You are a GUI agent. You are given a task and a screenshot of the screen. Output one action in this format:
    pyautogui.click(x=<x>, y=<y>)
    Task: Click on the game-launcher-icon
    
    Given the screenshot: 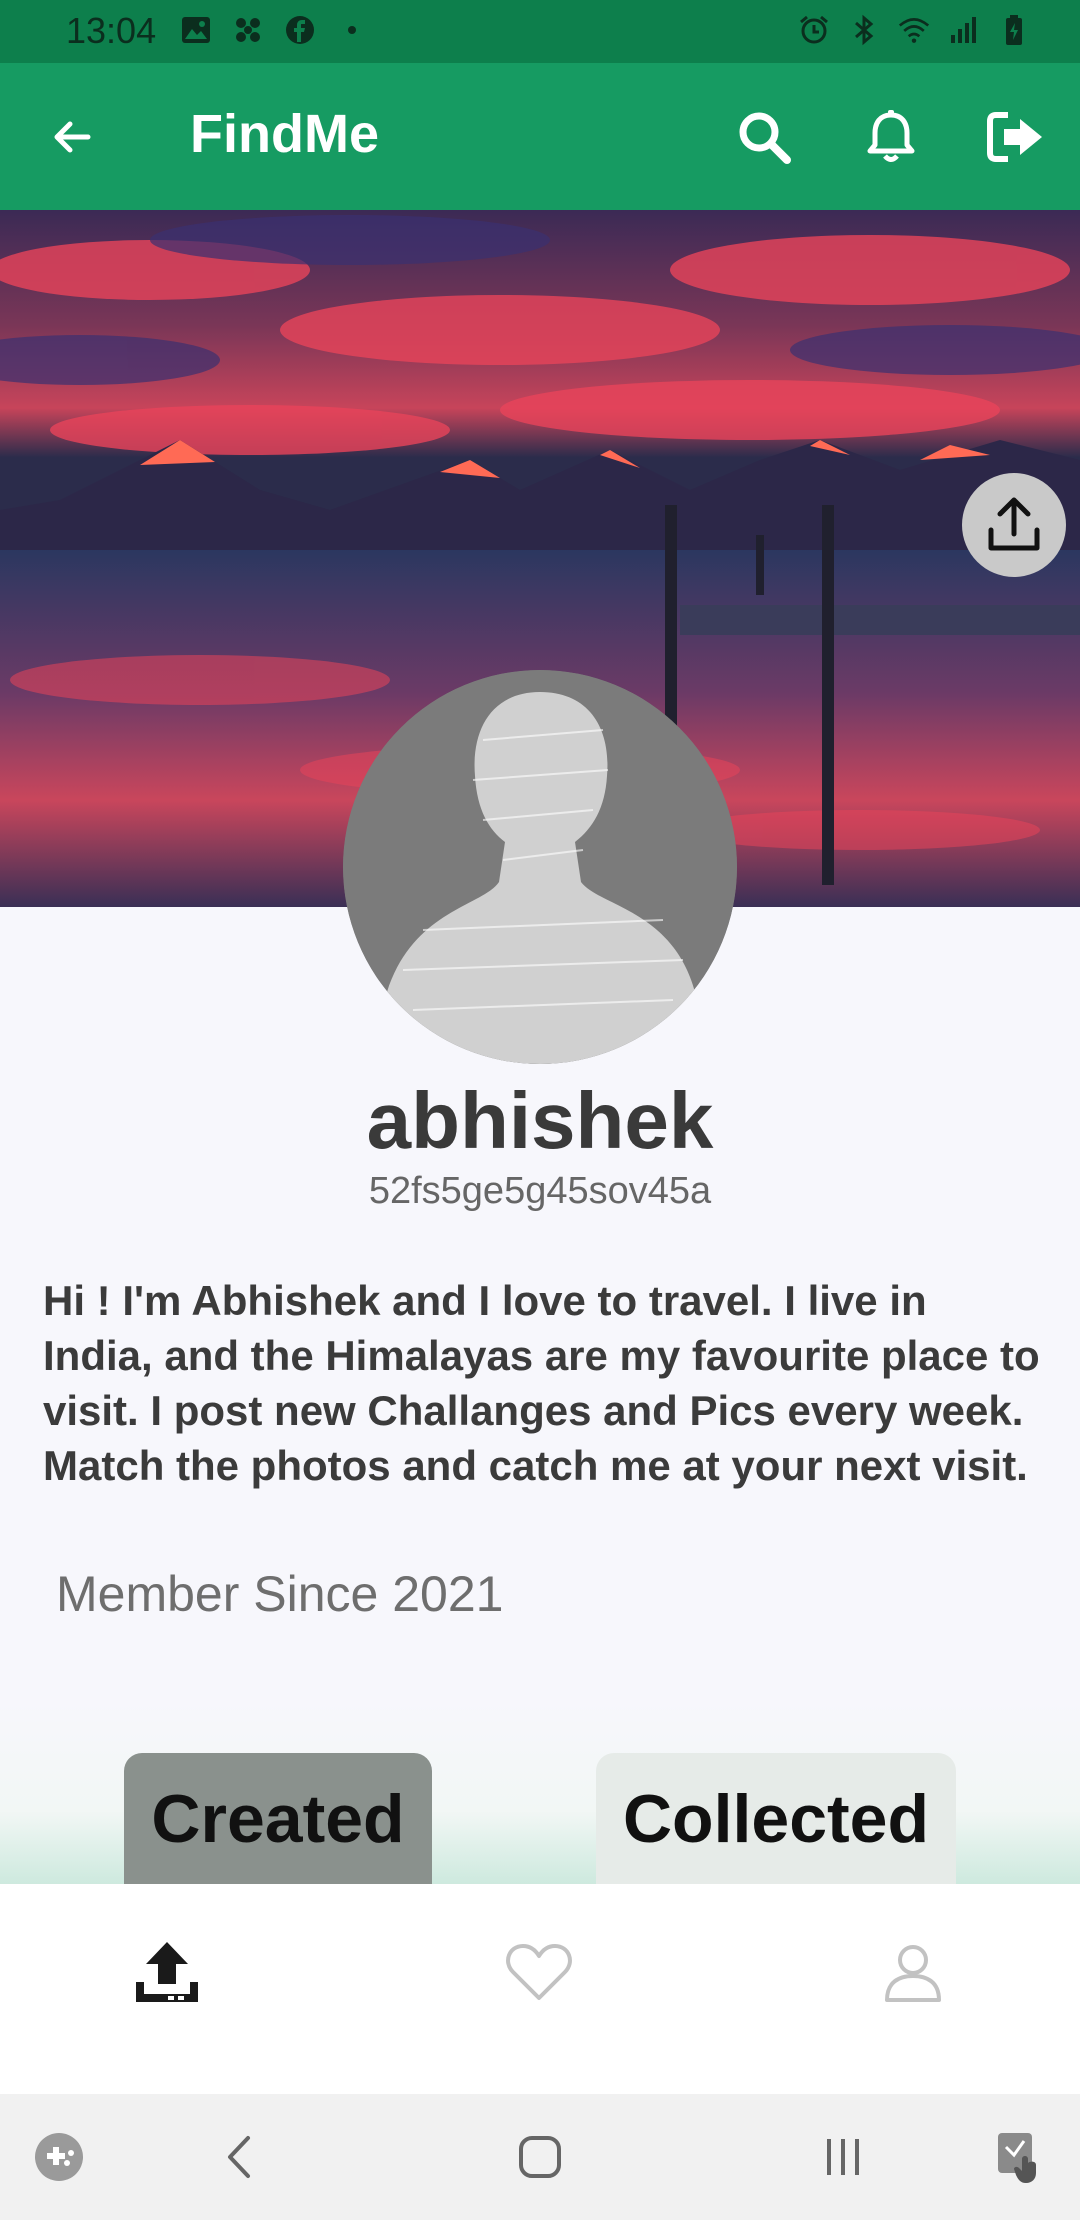 What is the action you would take?
    pyautogui.click(x=59, y=2157)
    